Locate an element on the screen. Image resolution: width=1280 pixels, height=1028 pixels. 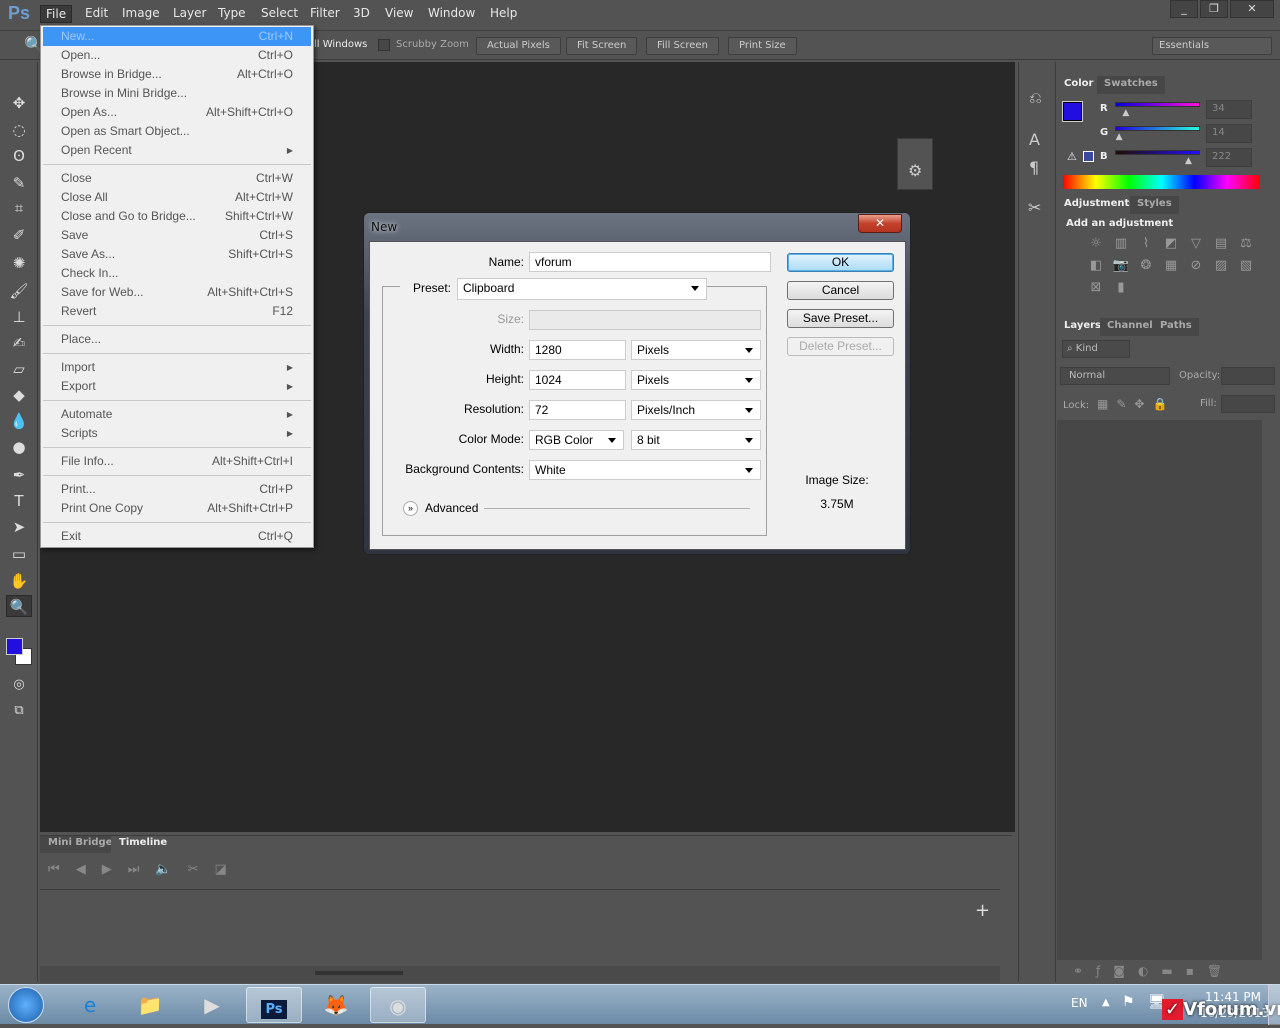
vibrance-adjustment-icon: ▽ is located at coordinates (1196, 244).